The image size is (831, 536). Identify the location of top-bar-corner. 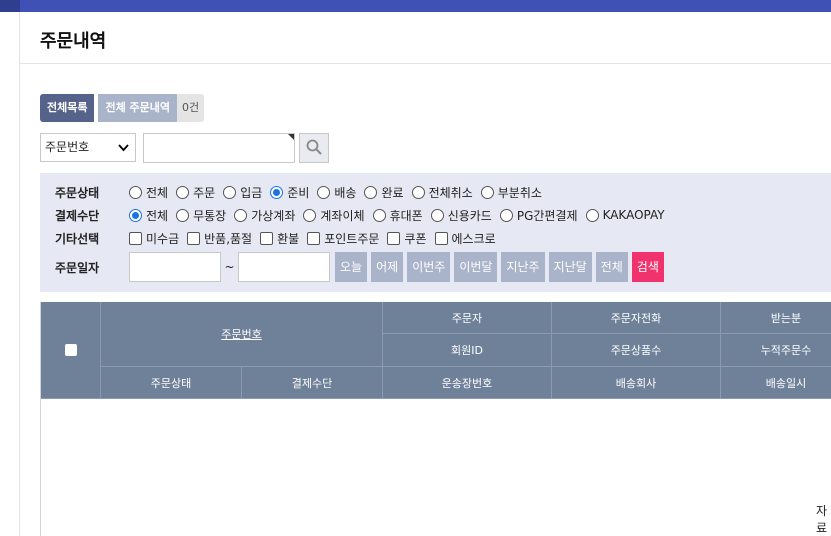
(10, 6).